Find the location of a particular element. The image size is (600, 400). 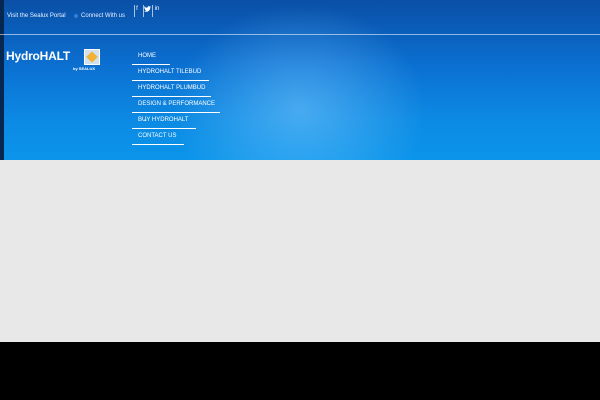

linkedin-icon: in is located at coordinates (157, 11).